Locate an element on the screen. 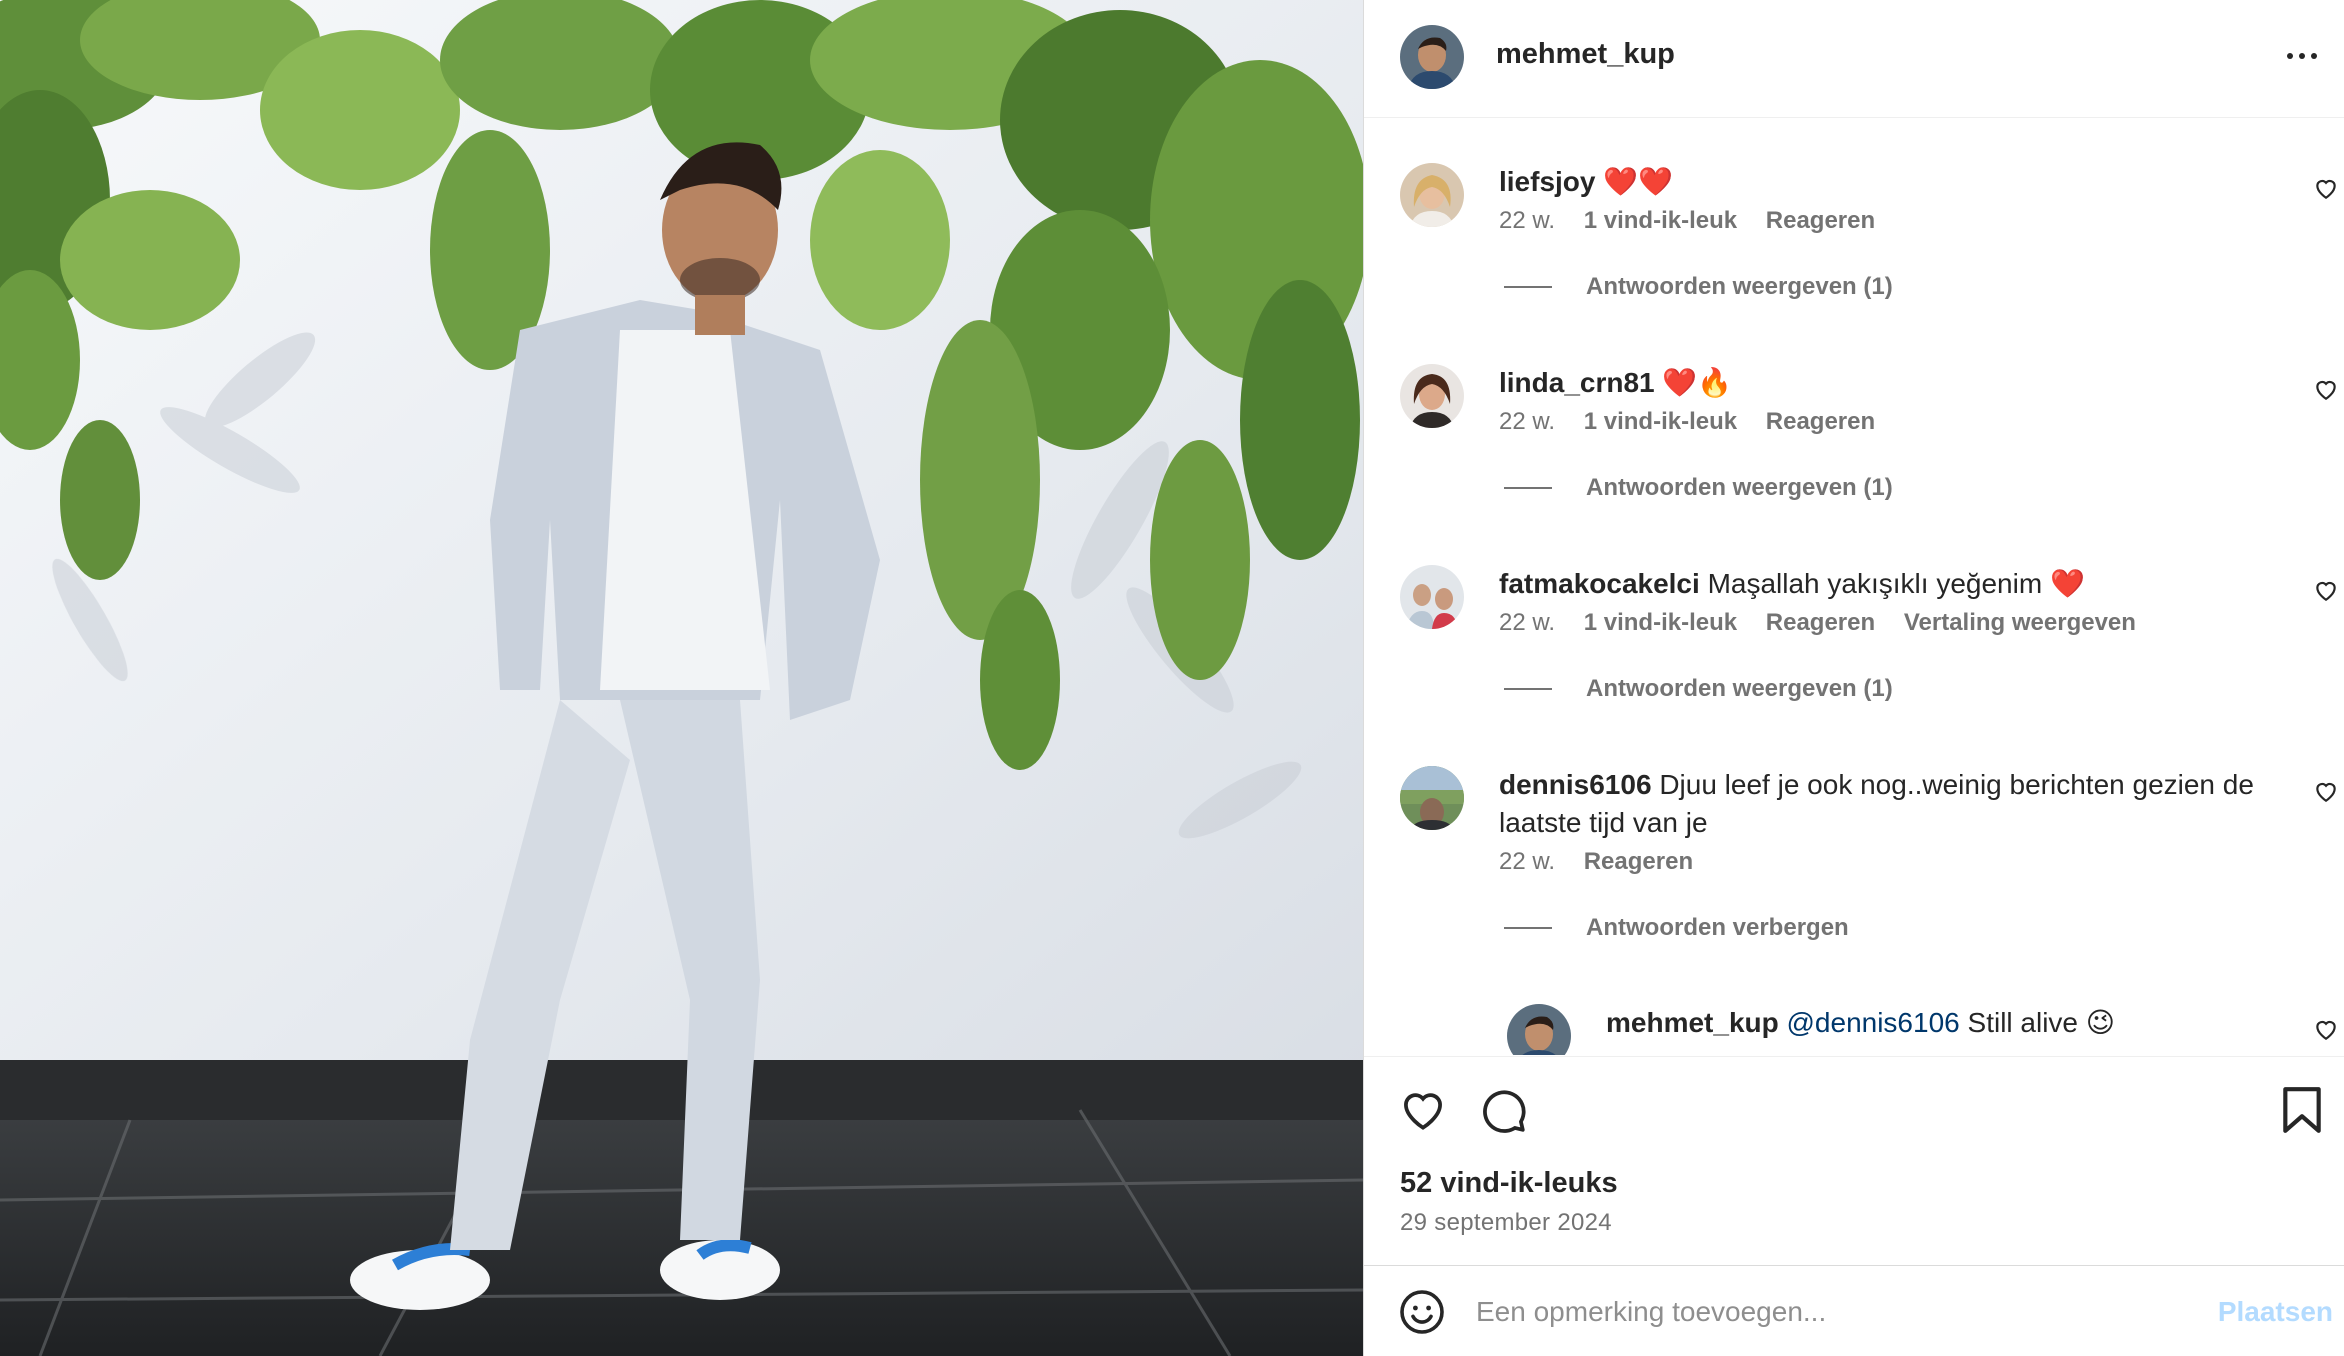 Image resolution: width=2344 pixels, height=1356 pixels. comment-username: liefsjoy is located at coordinates (1547, 181).